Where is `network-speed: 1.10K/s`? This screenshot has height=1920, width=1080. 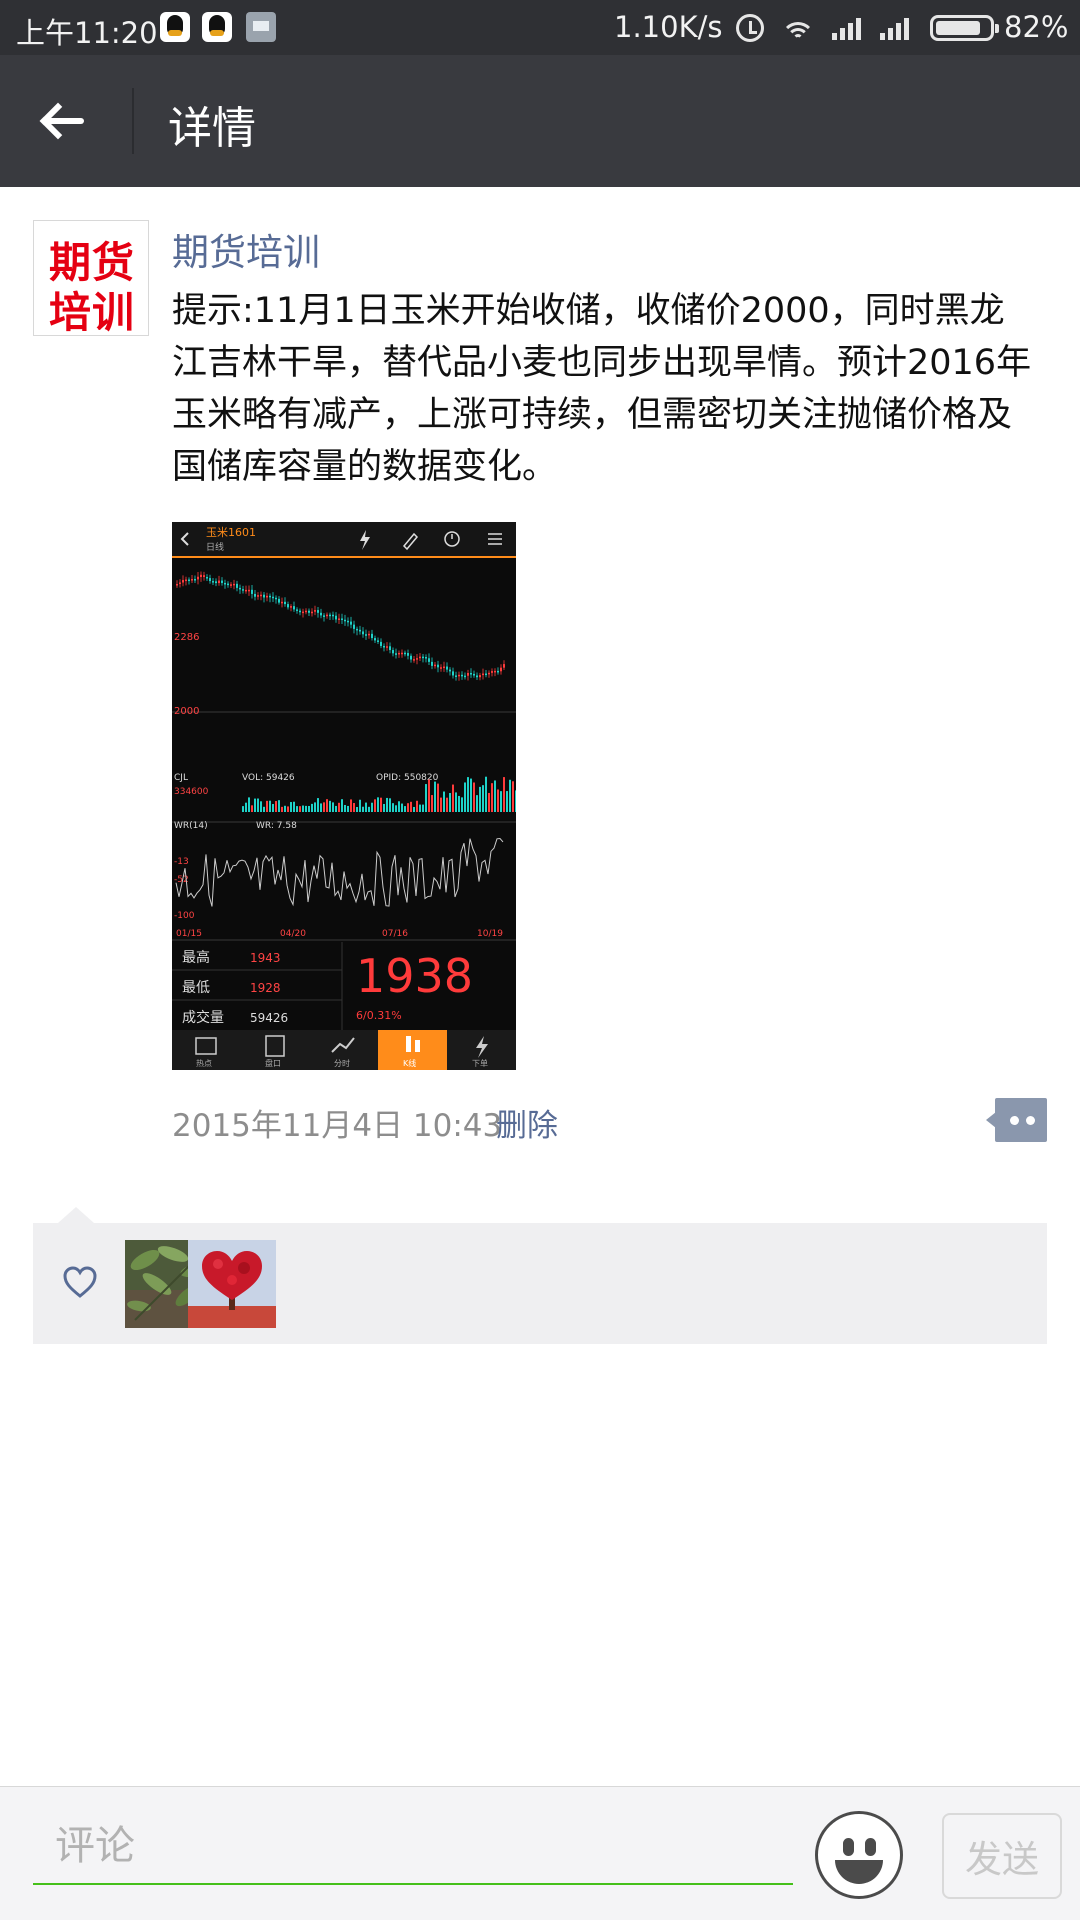 network-speed: 1.10K/s is located at coordinates (668, 27).